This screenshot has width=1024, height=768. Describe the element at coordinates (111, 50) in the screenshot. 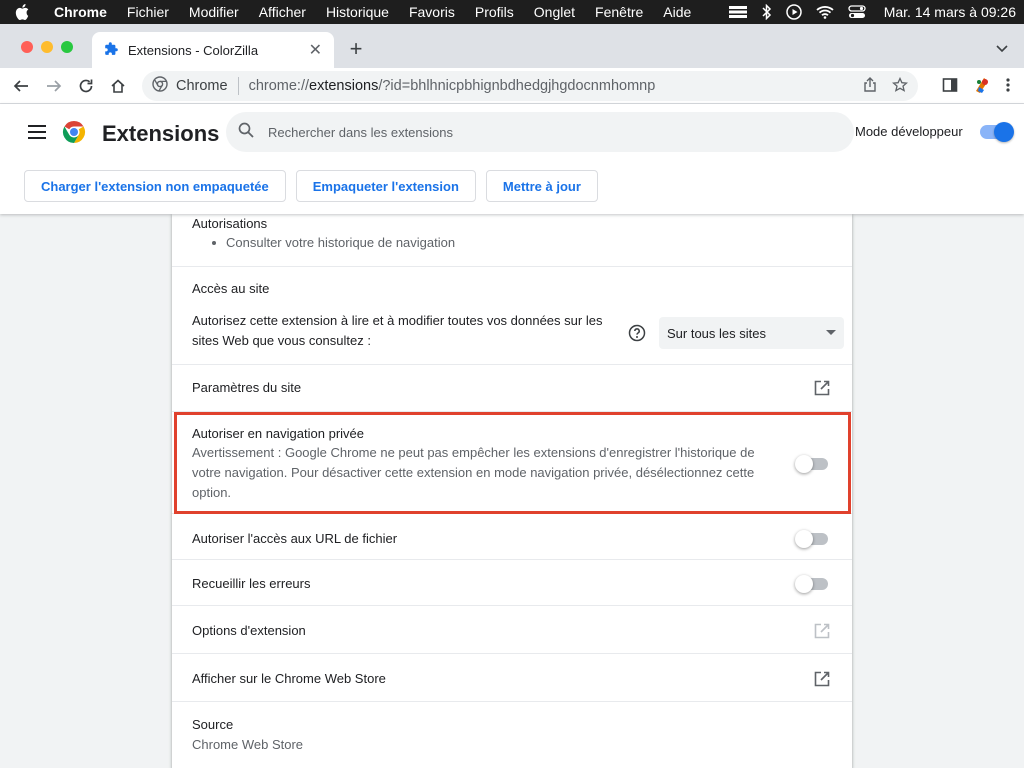

I see `puzzle-icon` at that location.